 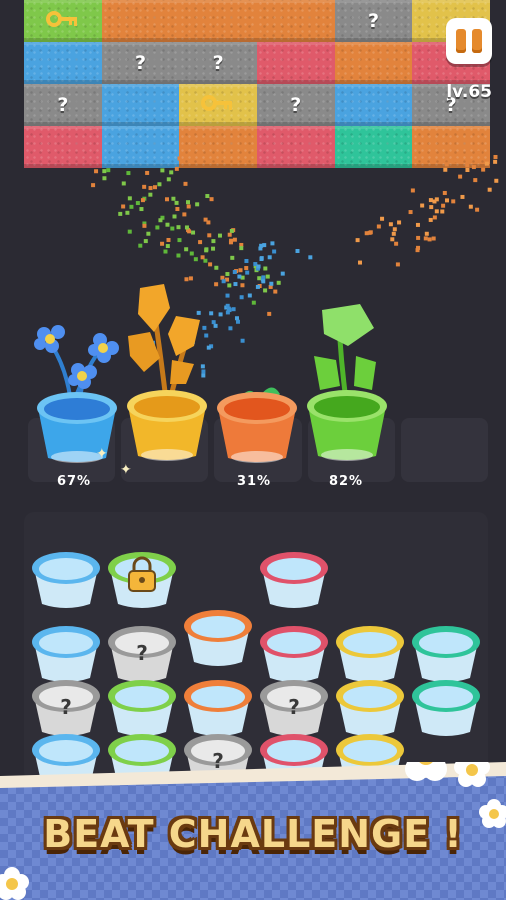 What do you see at coordinates (253, 834) in the screenshot?
I see `beat-challenge-title: BEAT CHALLENGE !` at bounding box center [253, 834].